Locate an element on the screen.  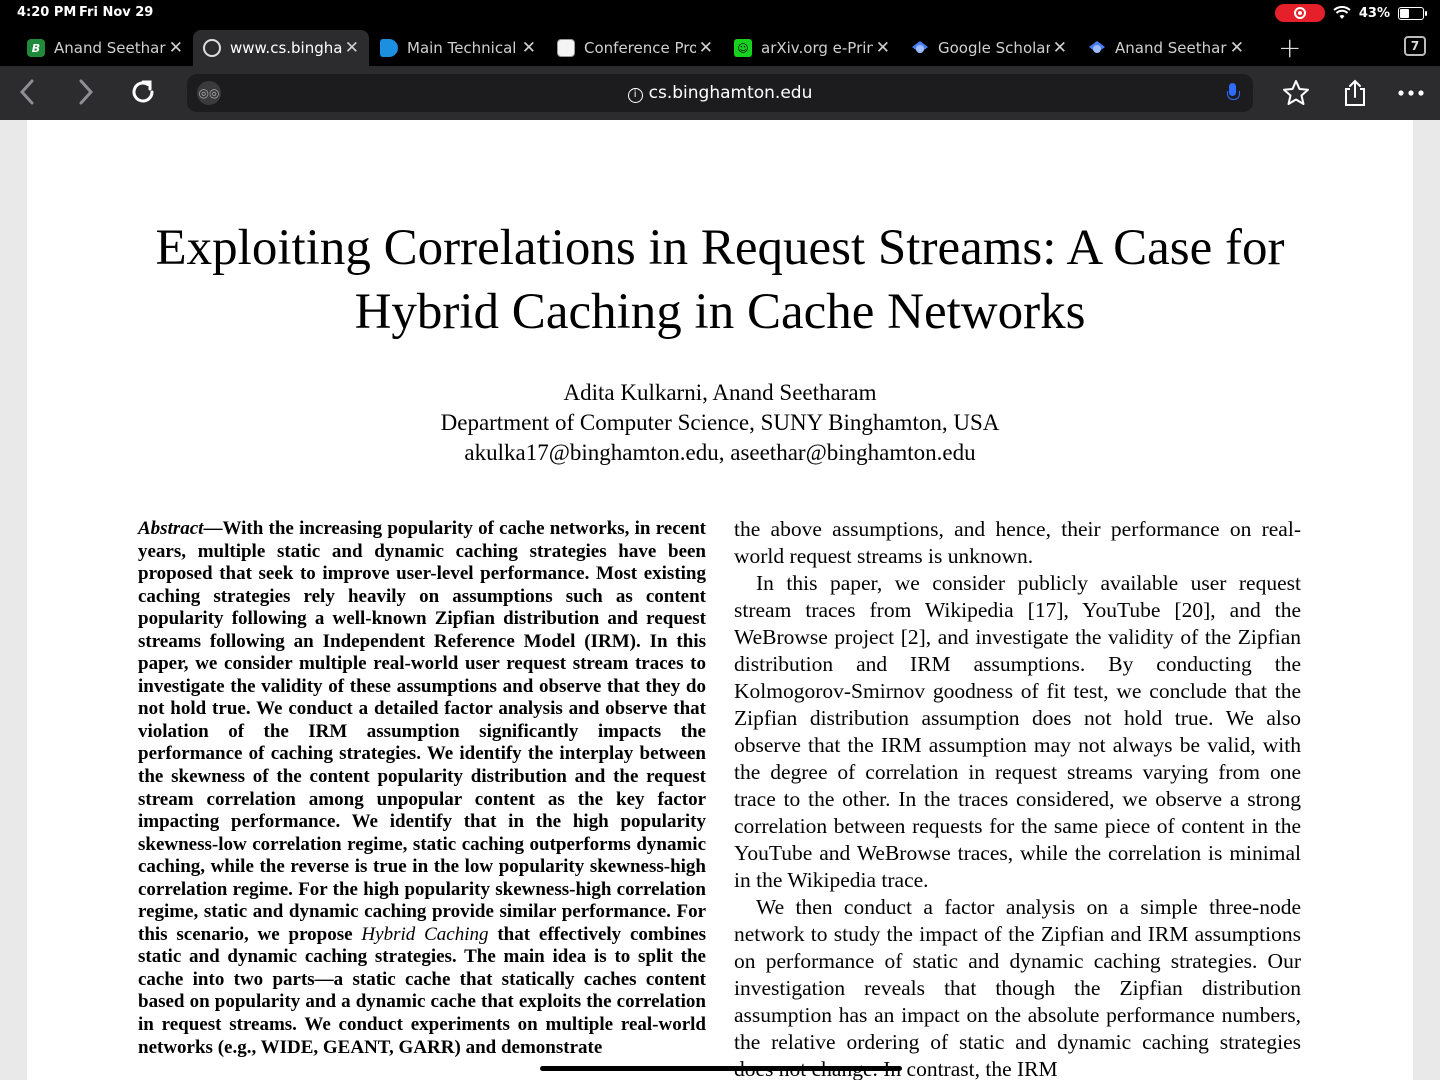
tab-title: Conference Program is located at coordinates (640, 48).